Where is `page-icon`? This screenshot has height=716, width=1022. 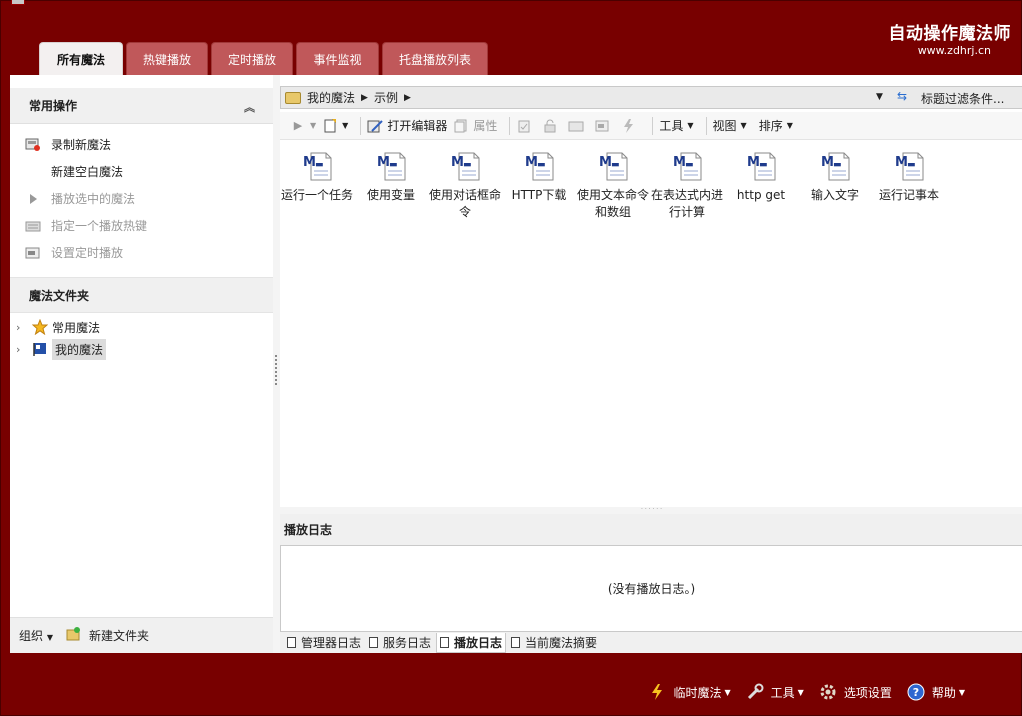
page-icon is located at coordinates (291, 642).